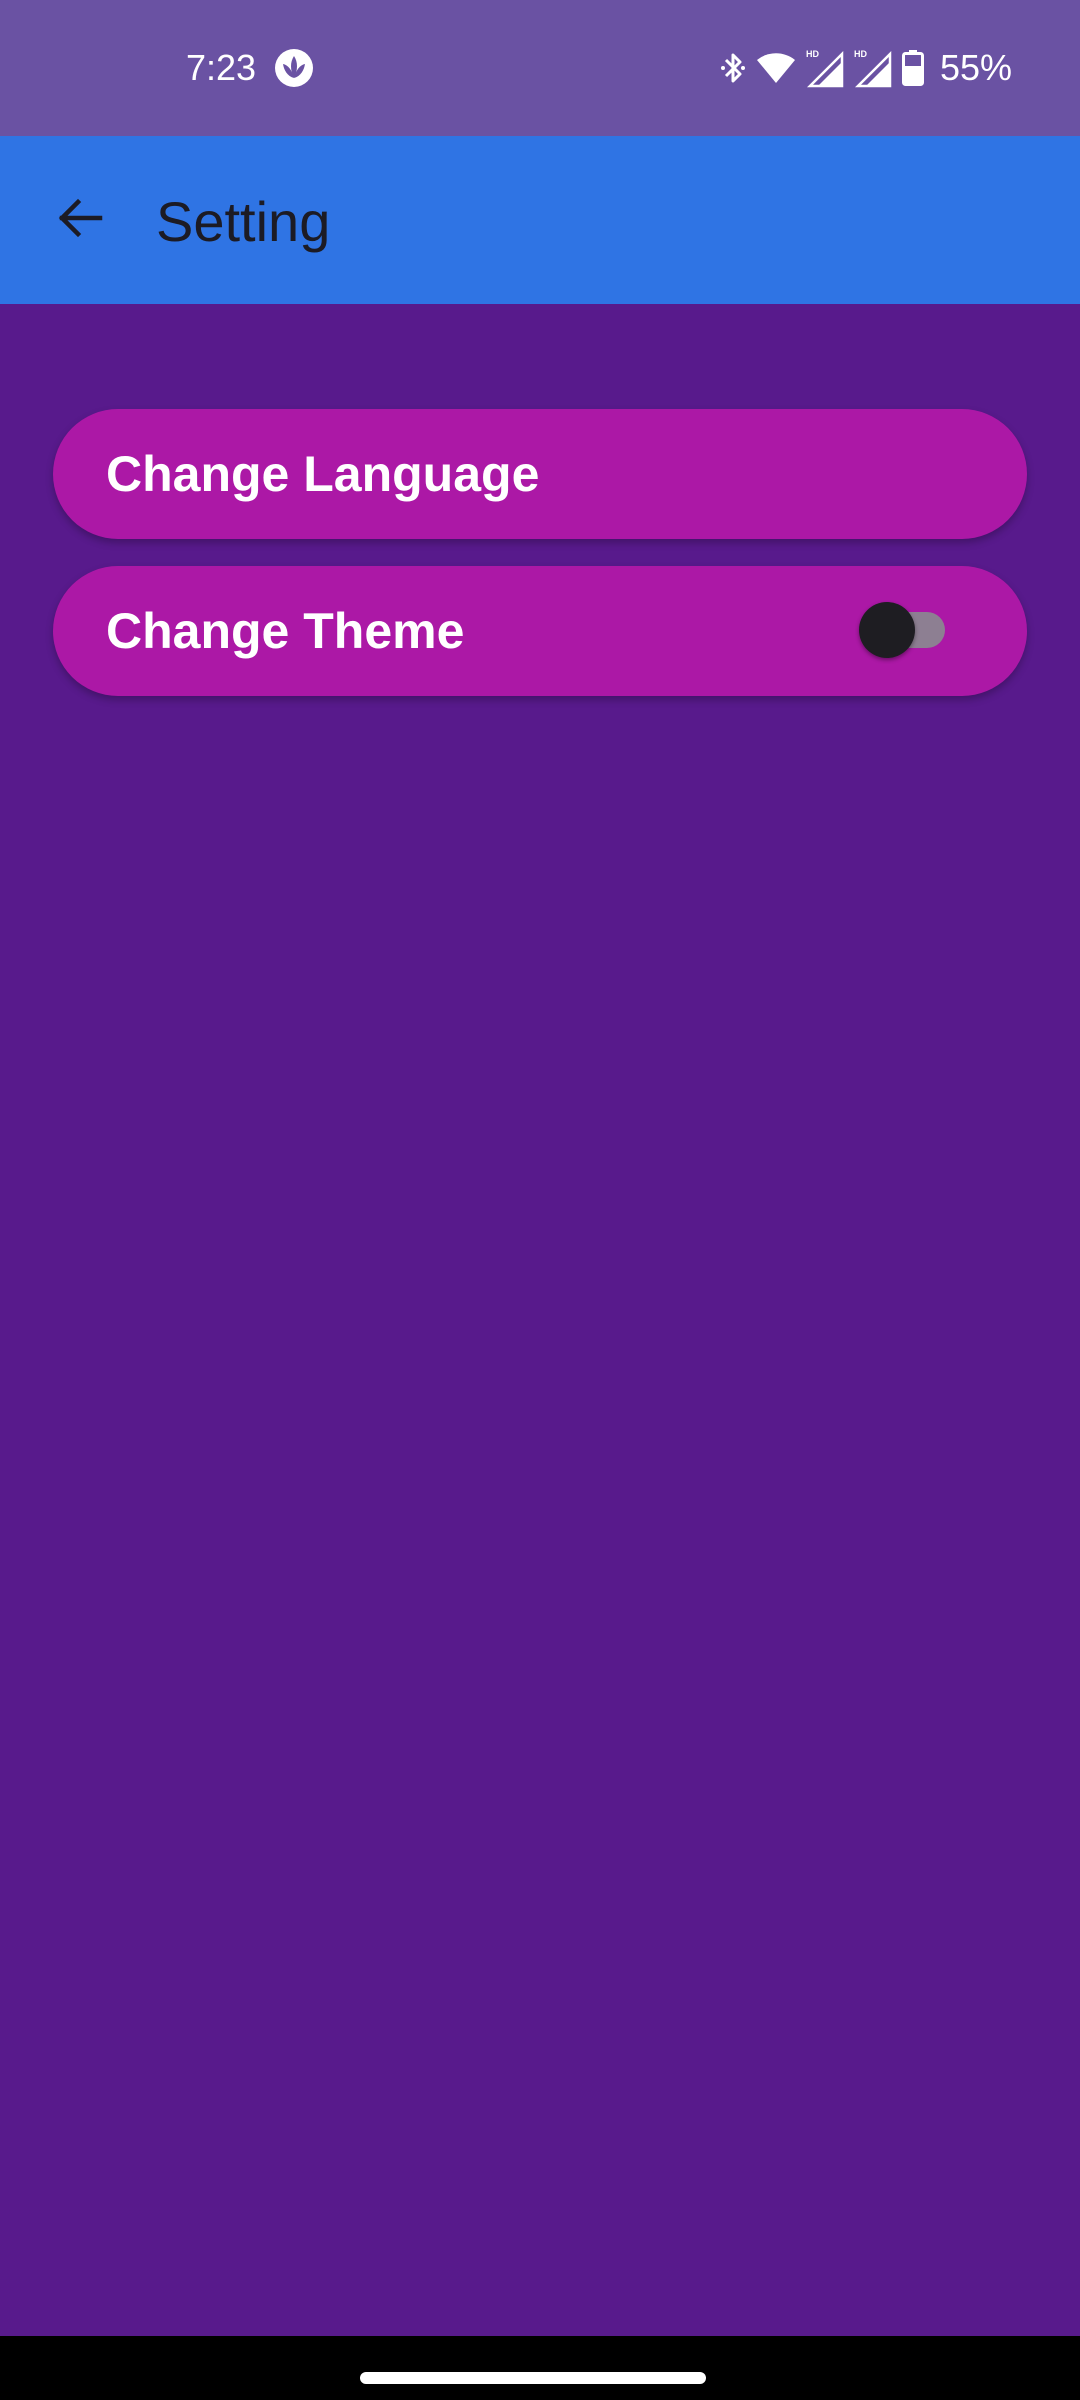 The height and width of the screenshot is (2400, 1080). Describe the element at coordinates (285, 631) in the screenshot. I see `change-theme-label: Change Theme` at that location.